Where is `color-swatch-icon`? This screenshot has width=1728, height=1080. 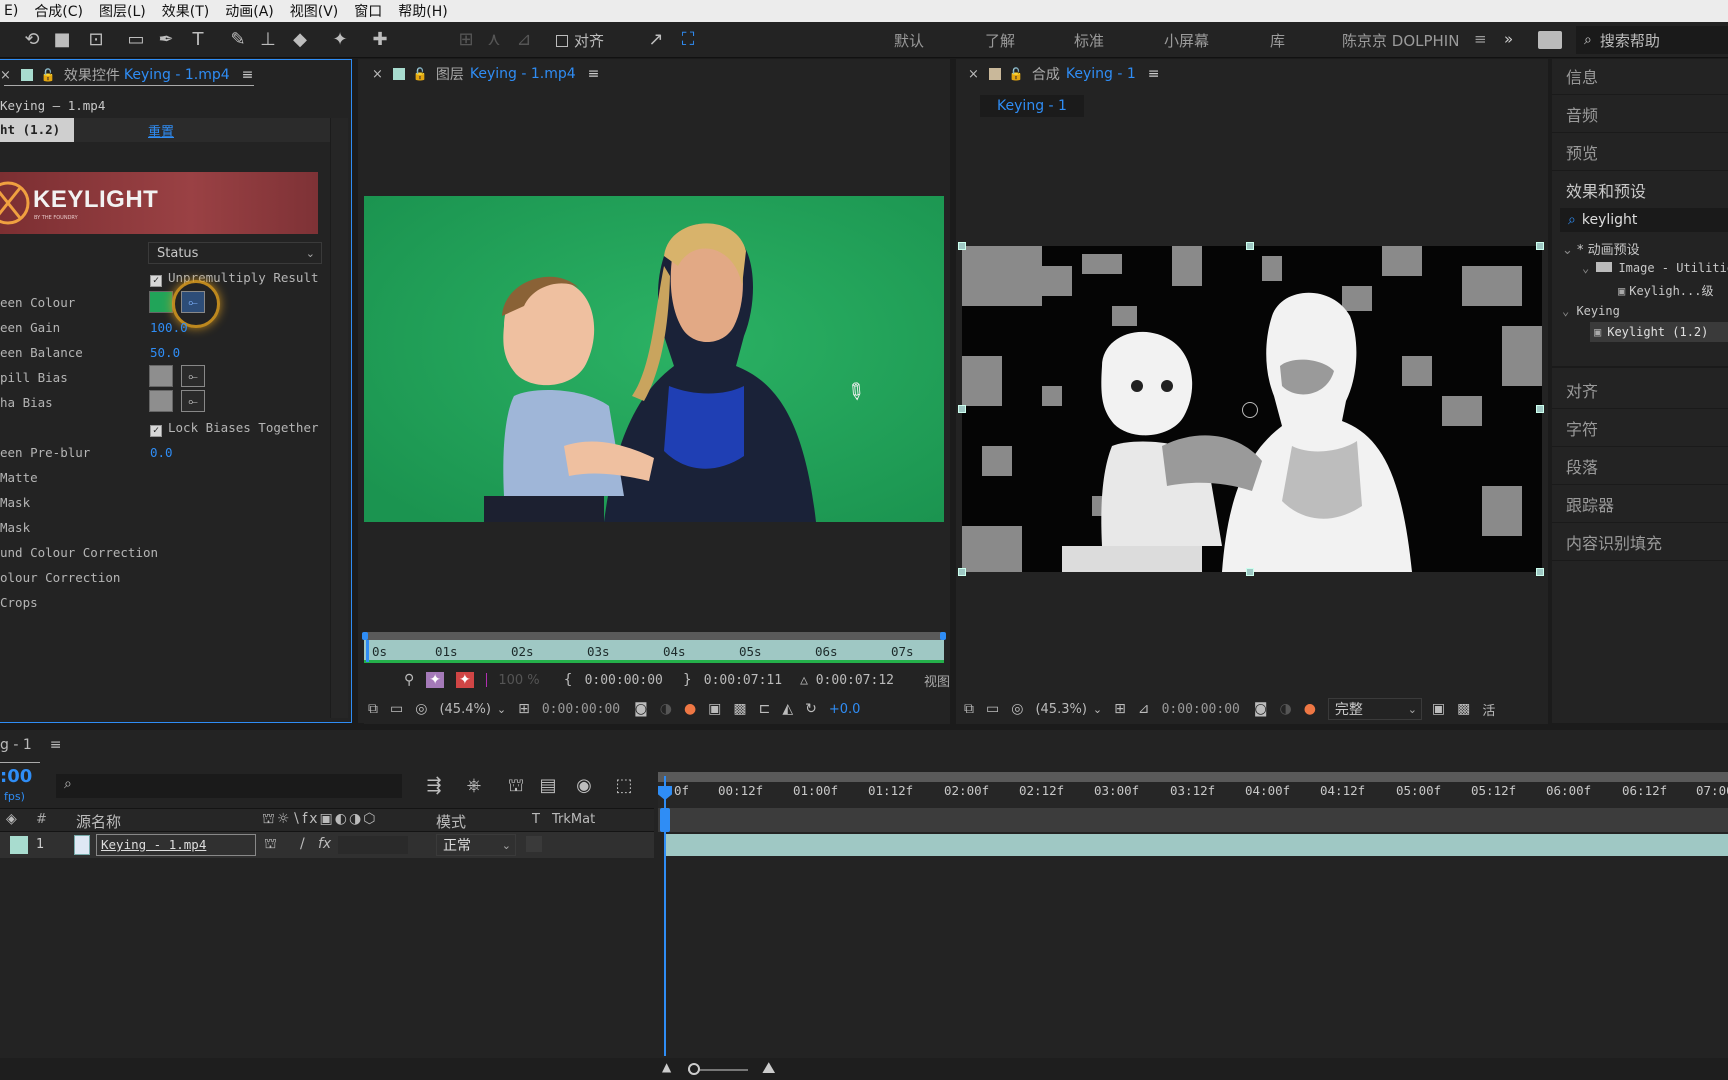 color-swatch-icon is located at coordinates (486, 680).